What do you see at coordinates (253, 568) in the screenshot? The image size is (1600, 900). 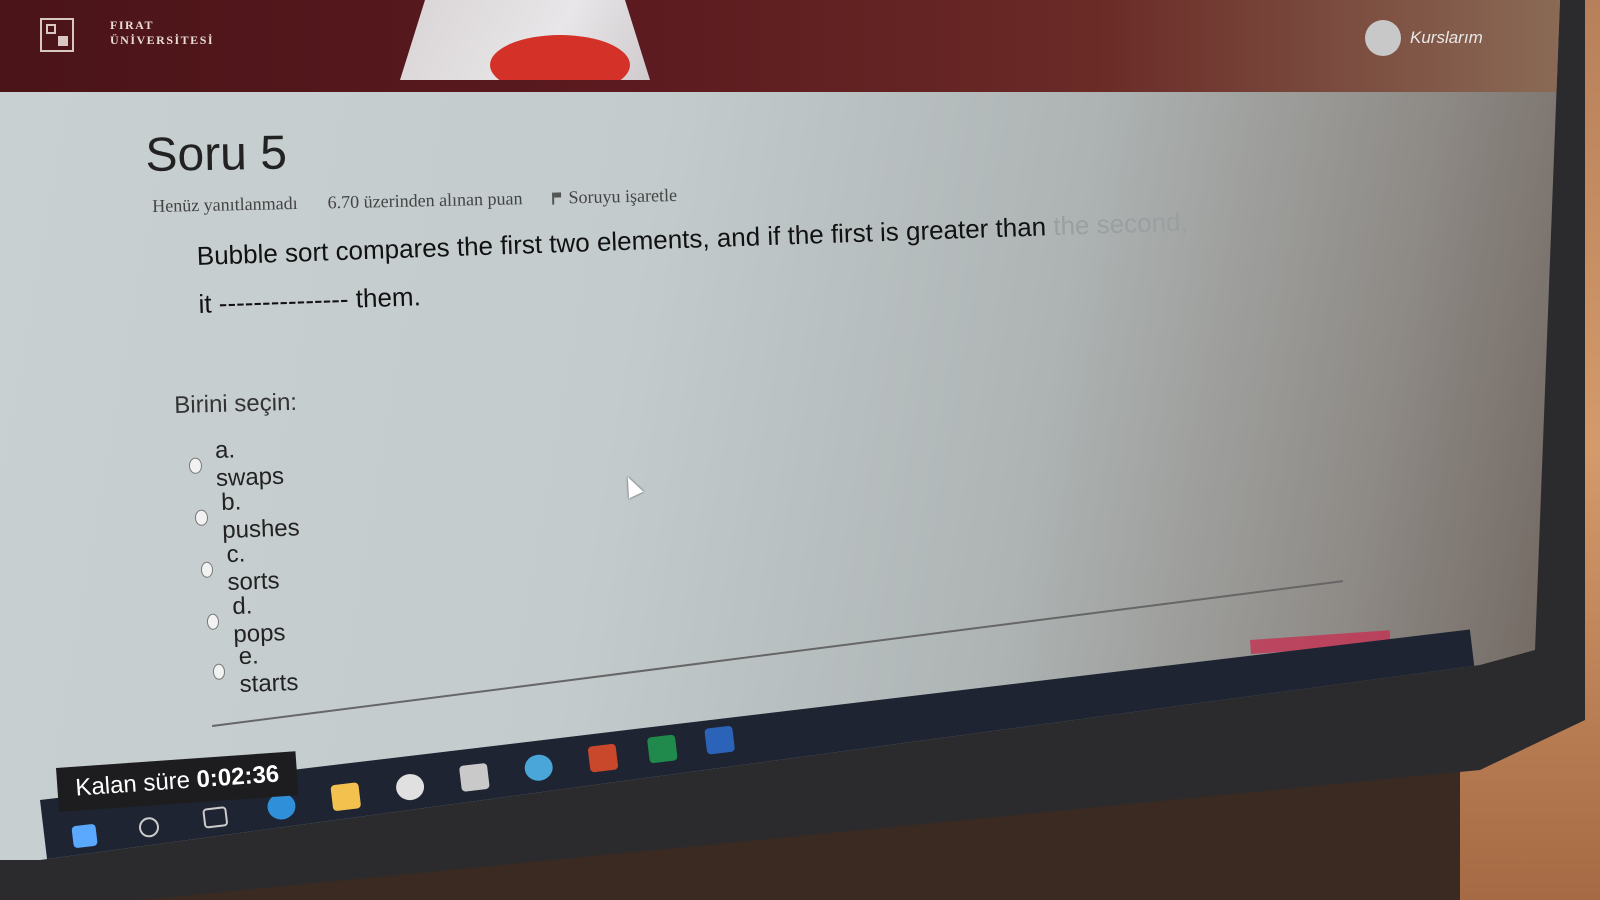 I see `answer-option-label: c. sorts` at bounding box center [253, 568].